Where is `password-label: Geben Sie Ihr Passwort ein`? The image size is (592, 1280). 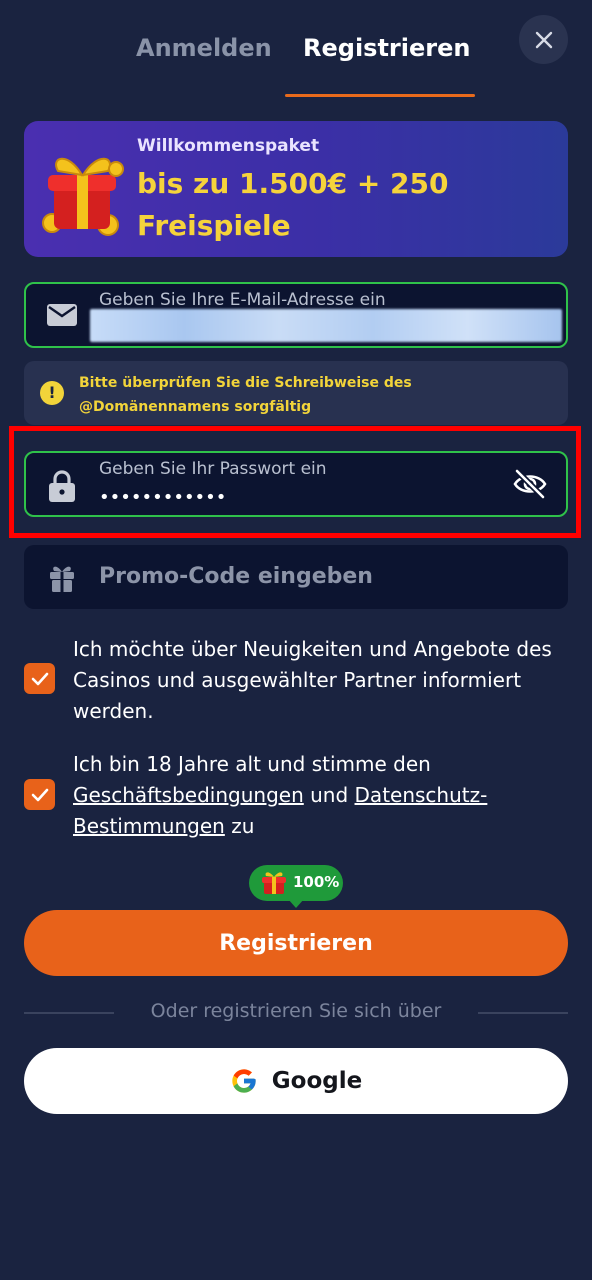
password-label: Geben Sie Ihr Passwort ein is located at coordinates (213, 469).